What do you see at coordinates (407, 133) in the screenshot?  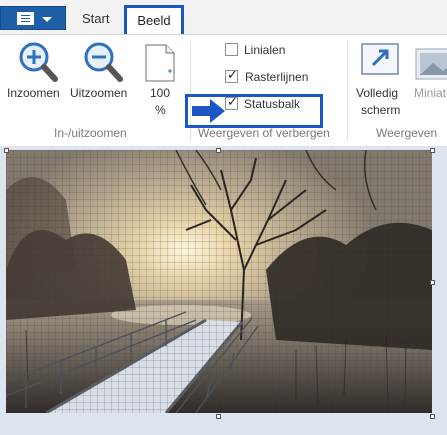 I see `display-group-label: Weergeven` at bounding box center [407, 133].